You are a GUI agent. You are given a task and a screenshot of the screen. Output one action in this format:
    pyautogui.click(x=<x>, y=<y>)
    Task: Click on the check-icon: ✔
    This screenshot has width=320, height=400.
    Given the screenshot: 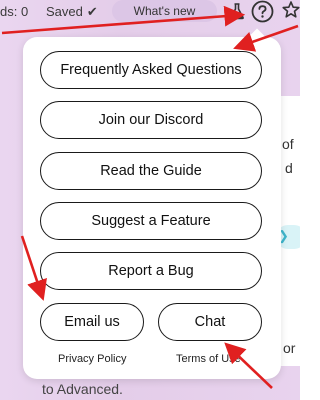 What is the action you would take?
    pyautogui.click(x=92, y=11)
    